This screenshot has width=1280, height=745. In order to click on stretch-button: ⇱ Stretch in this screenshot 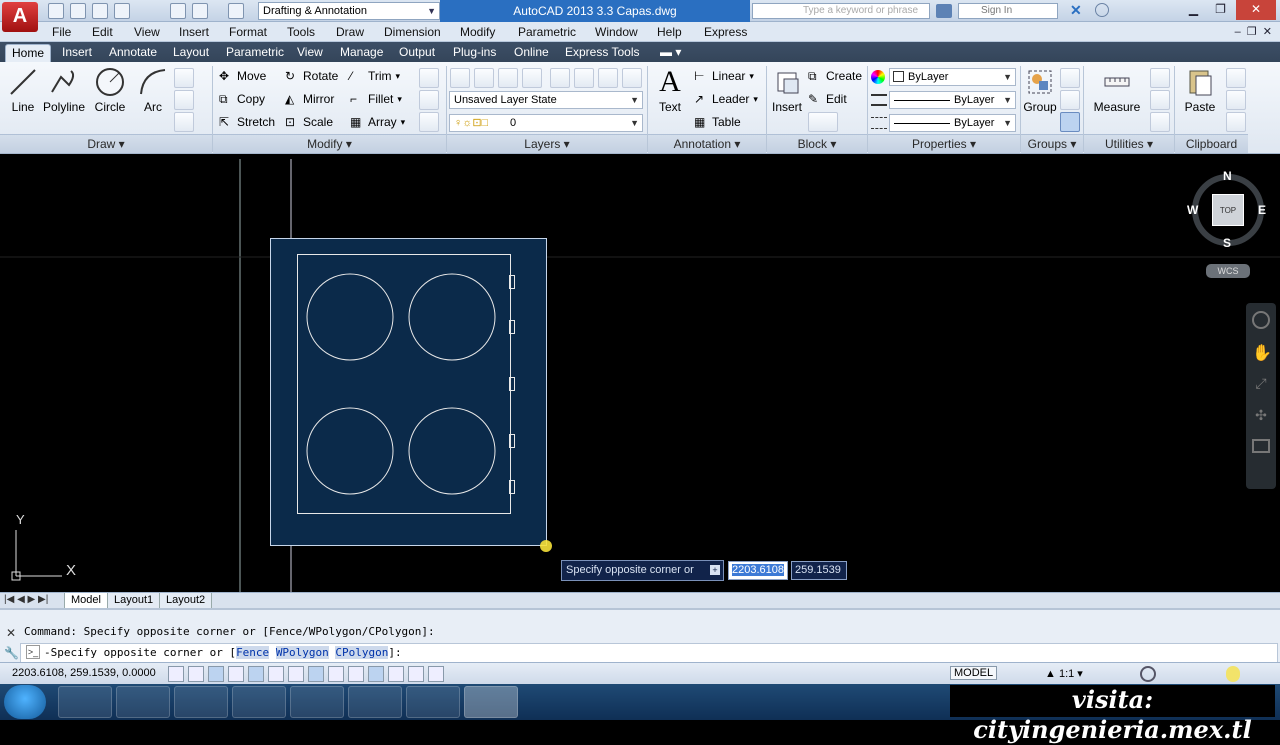, I will do `click(247, 122)`.